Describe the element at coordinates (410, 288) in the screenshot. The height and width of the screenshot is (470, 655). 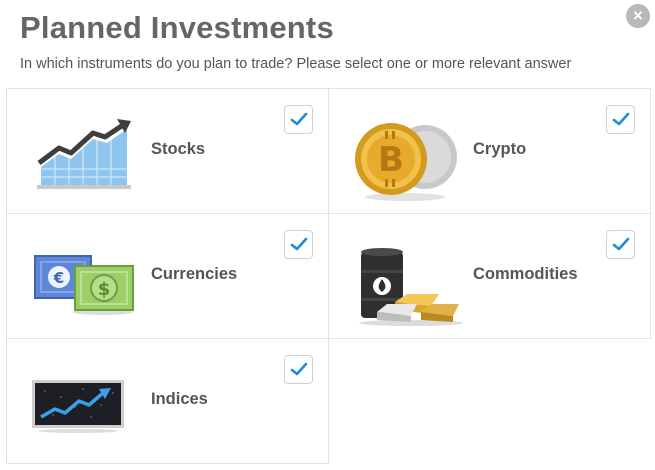
I see `oil-gold-icon` at that location.